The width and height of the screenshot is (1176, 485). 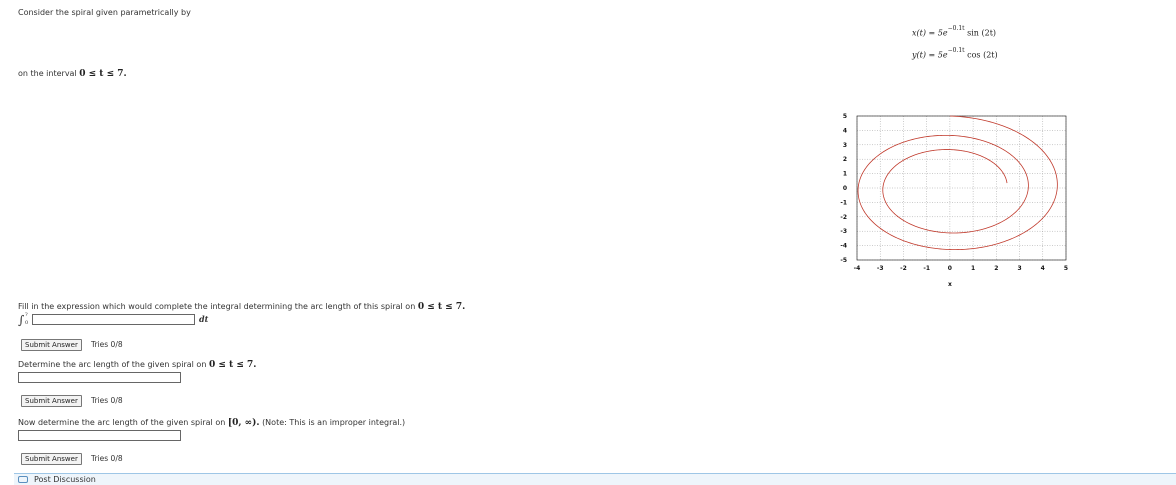 I want to click on integral-upper: ?, so click(x=26, y=315).